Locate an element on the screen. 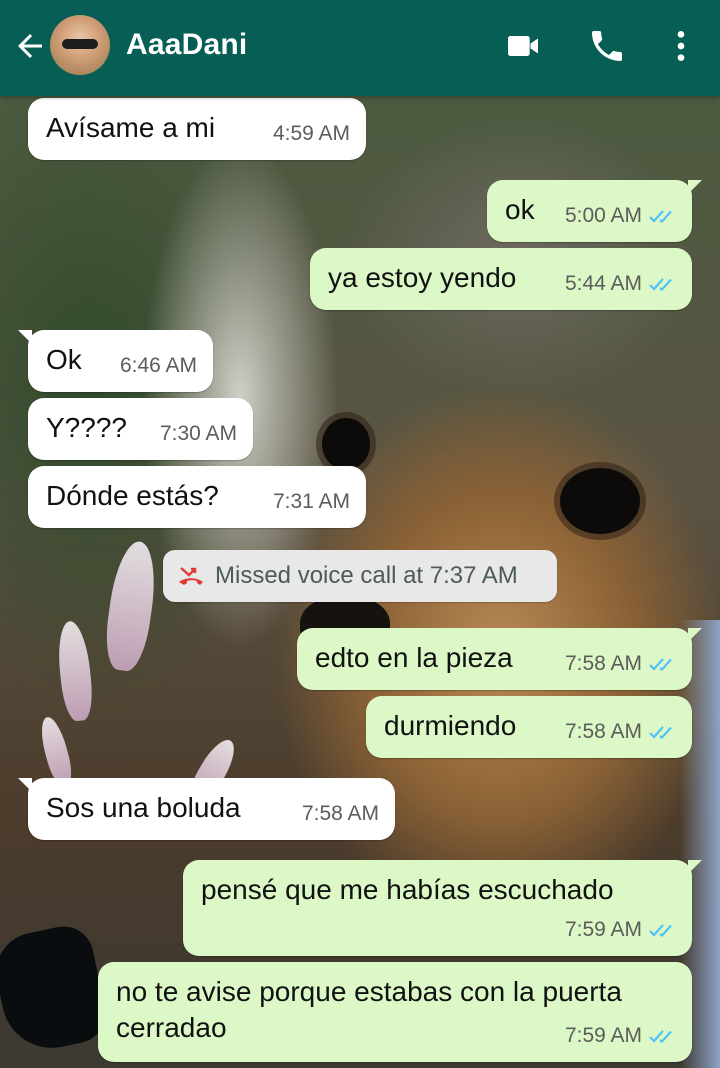 This screenshot has width=720, height=1068. message-text: edto en la pieza is located at coordinates (414, 657).